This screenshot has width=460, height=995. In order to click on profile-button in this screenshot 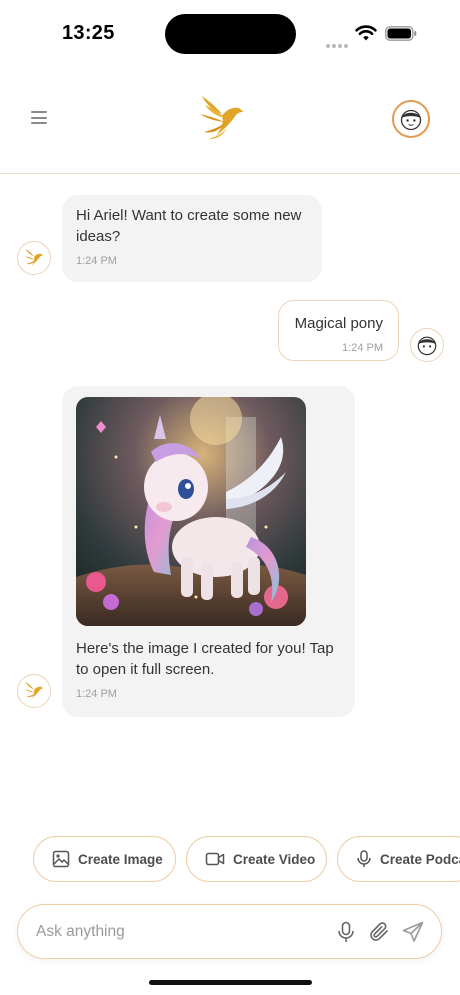, I will do `click(411, 119)`.